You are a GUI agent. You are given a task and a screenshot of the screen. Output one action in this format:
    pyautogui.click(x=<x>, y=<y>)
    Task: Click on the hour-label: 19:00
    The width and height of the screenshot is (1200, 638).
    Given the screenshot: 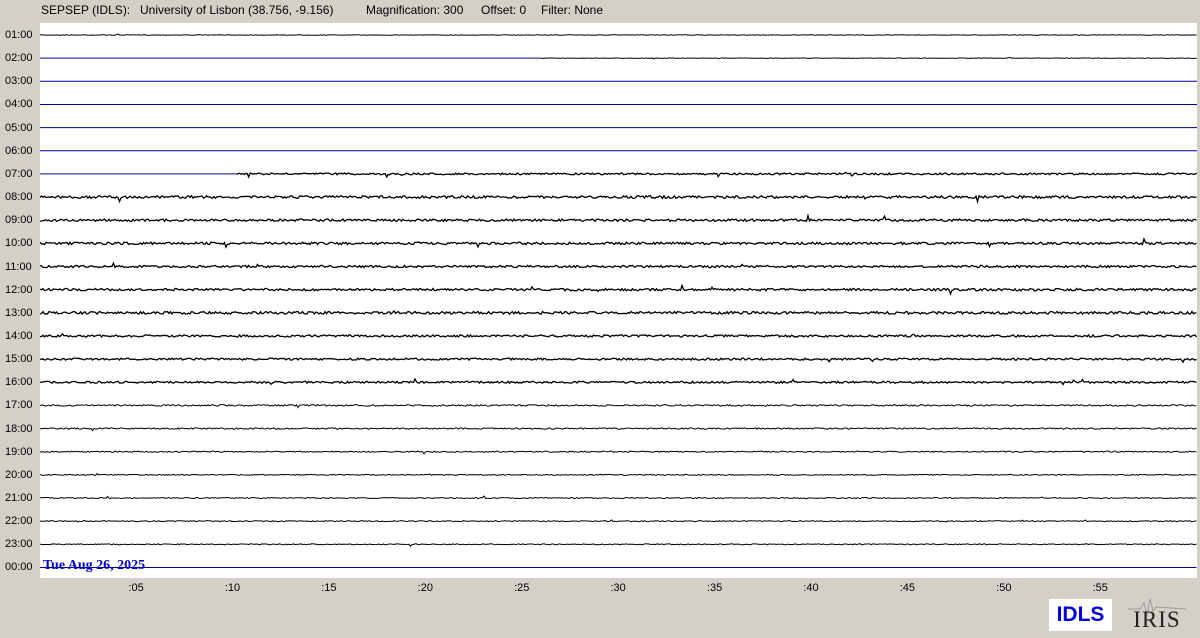 What is the action you would take?
    pyautogui.click(x=19, y=451)
    